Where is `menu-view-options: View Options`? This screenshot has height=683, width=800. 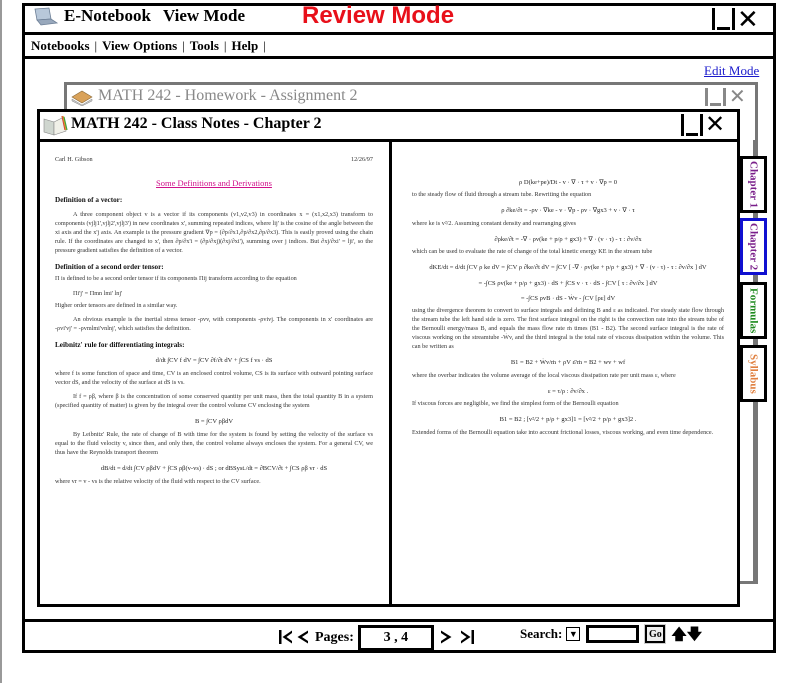 menu-view-options: View Options is located at coordinates (139, 45).